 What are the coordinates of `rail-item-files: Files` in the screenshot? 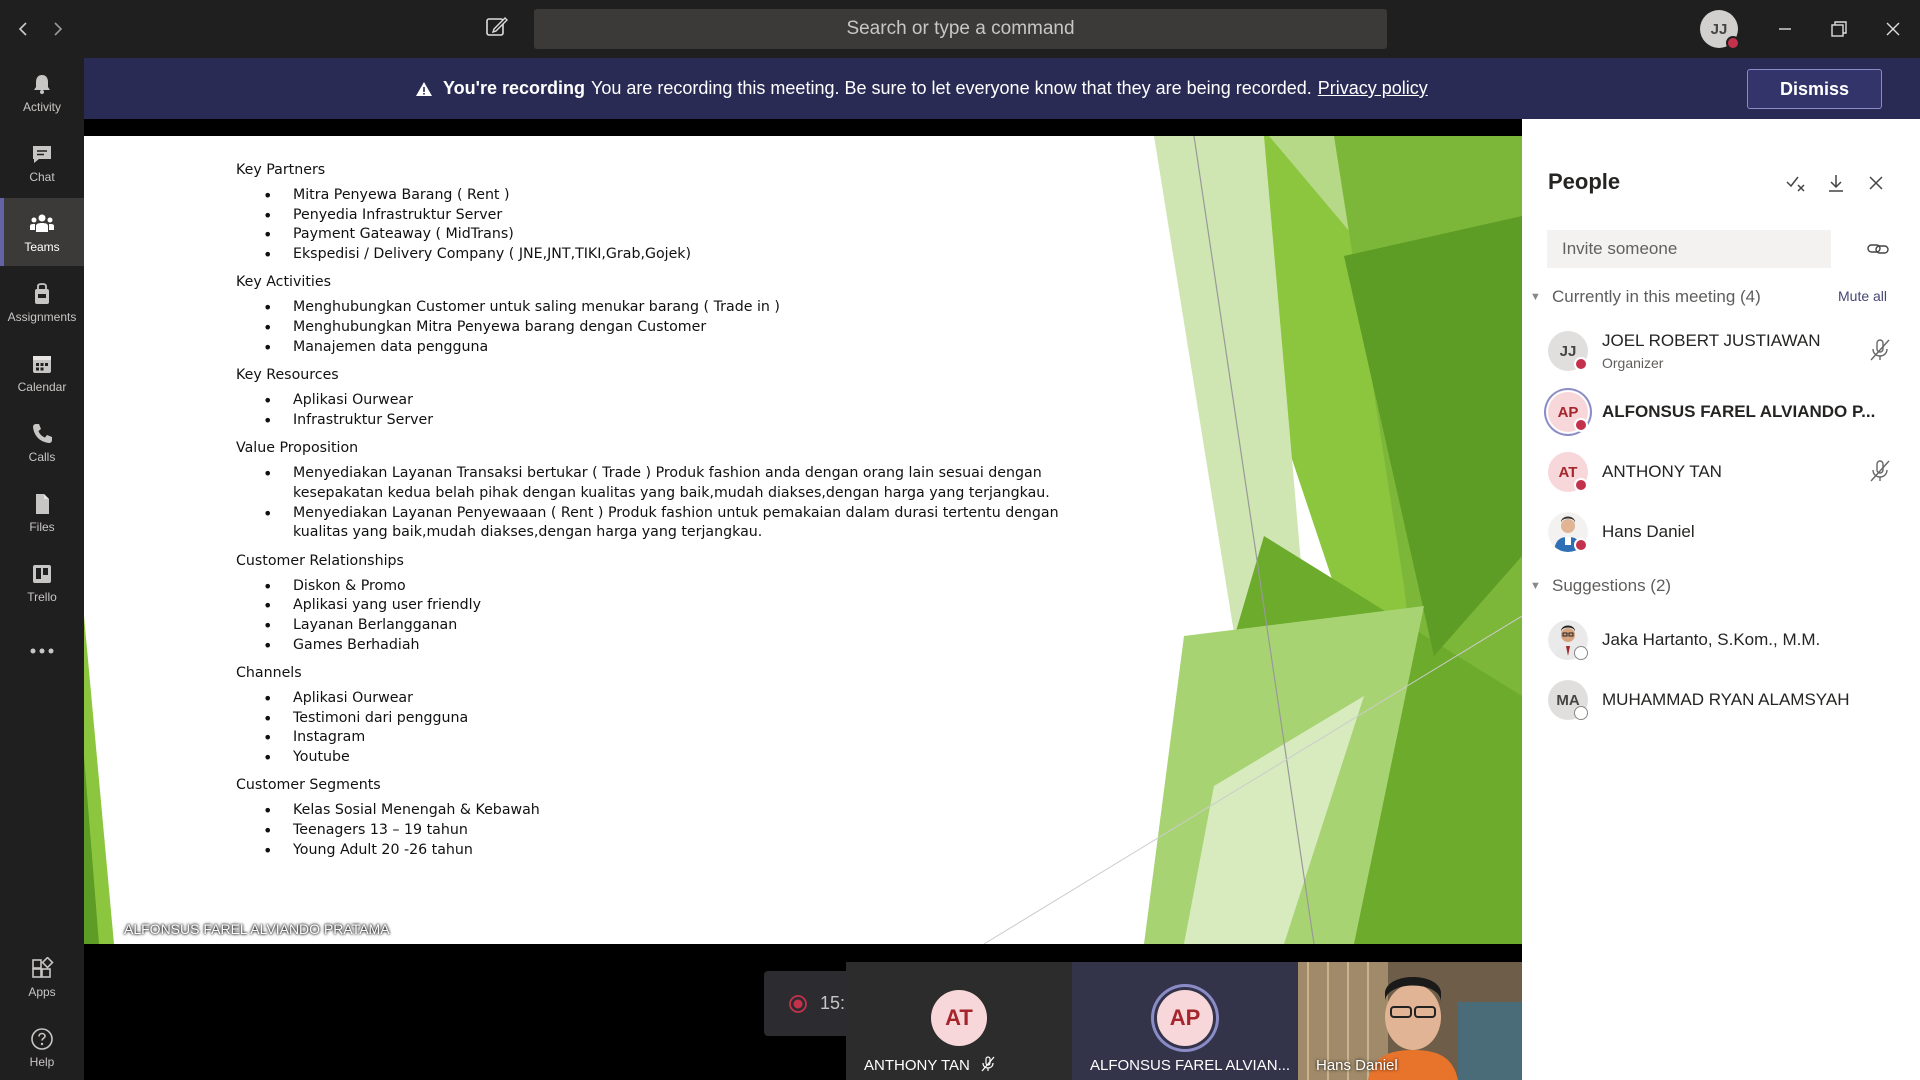 It's located at (42, 512).